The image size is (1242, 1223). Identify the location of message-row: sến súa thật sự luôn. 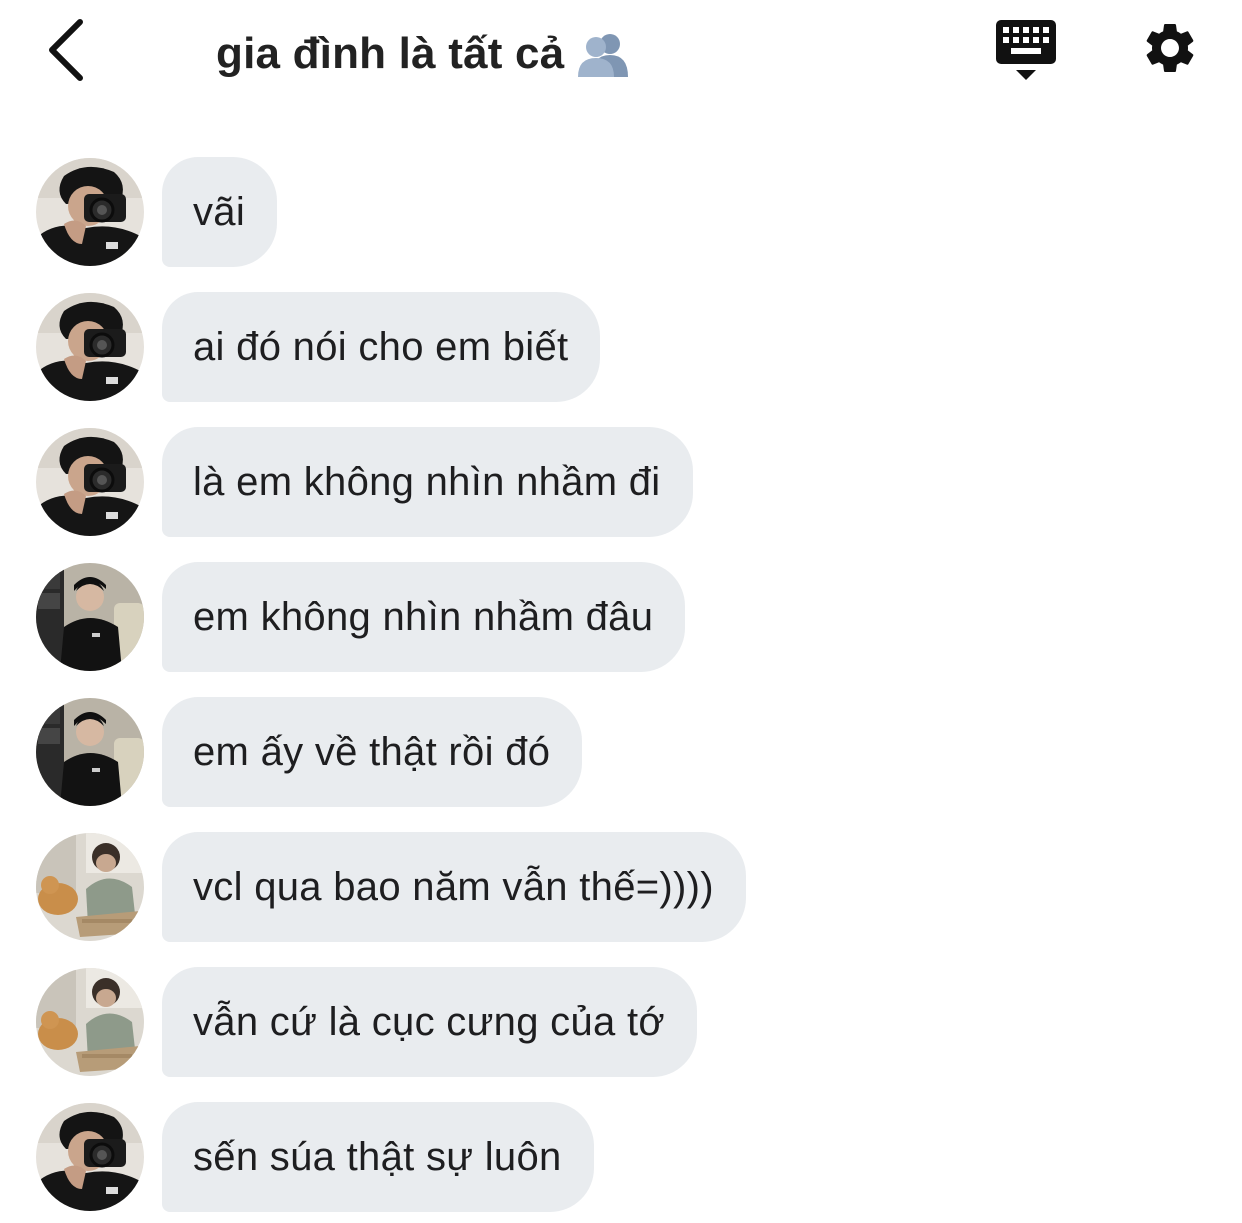
(315, 1157).